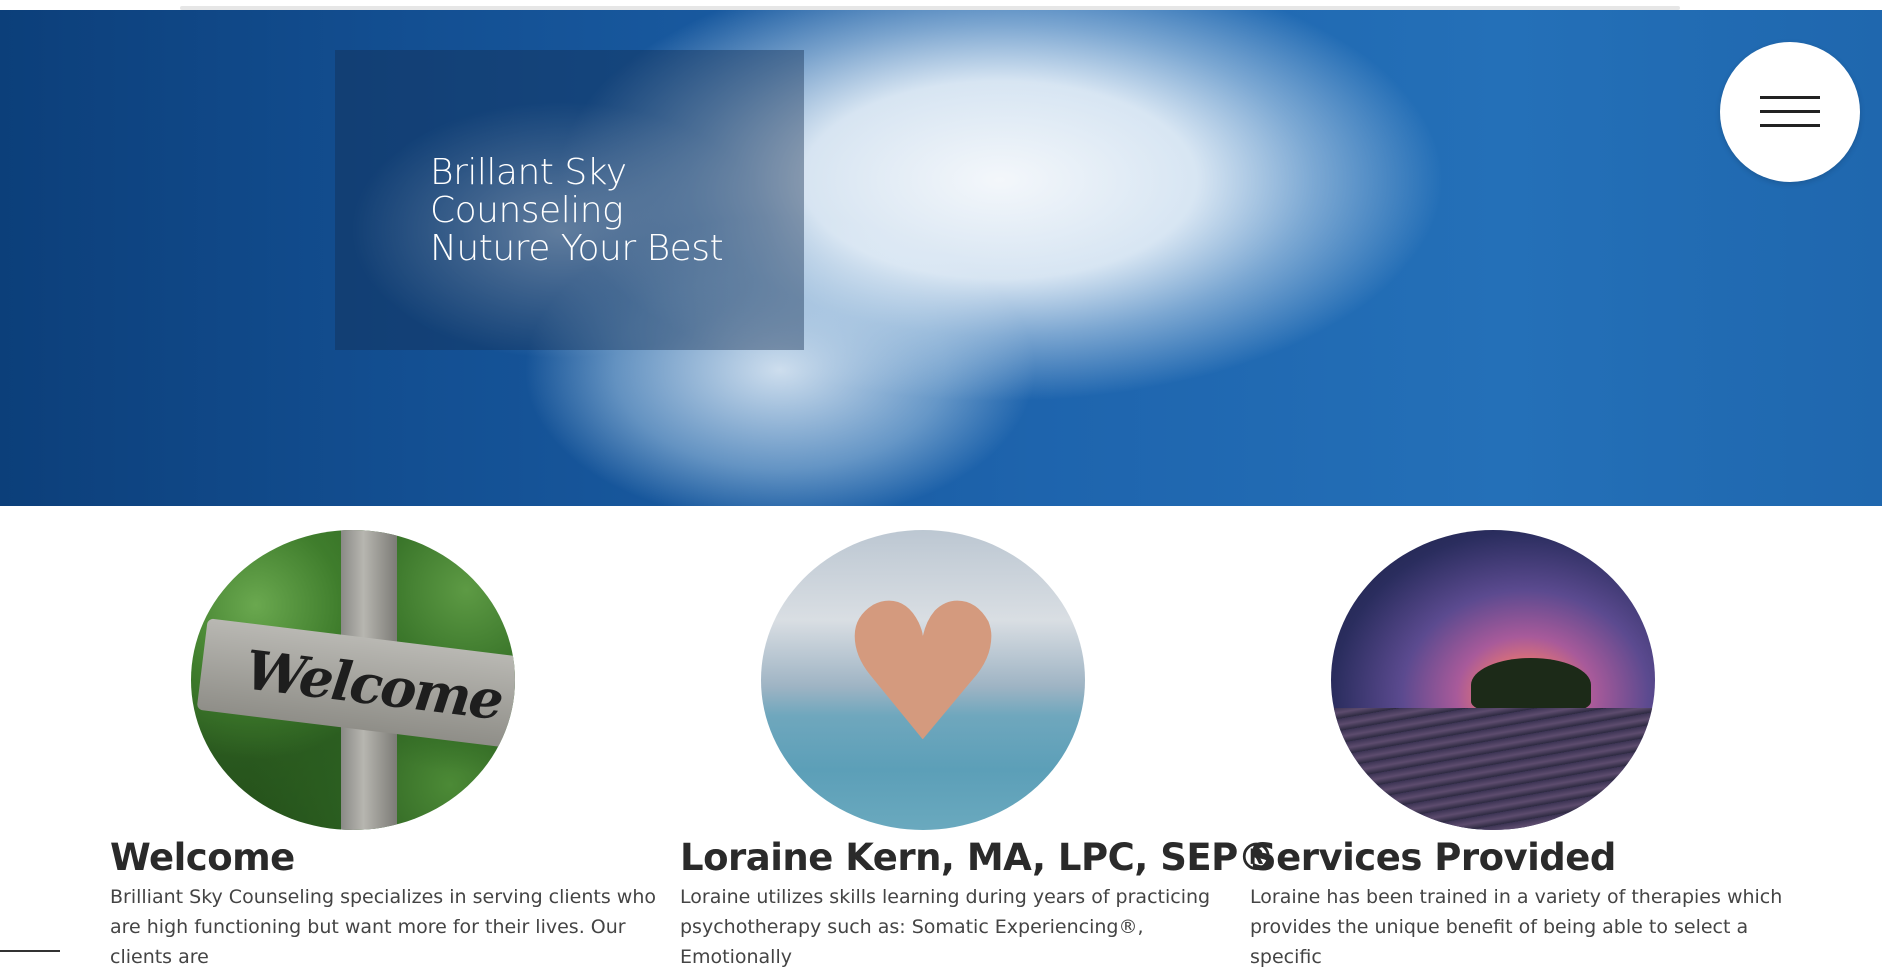 This screenshot has height=972, width=1882. I want to click on heart-hands-photo: ♥, so click(923, 680).